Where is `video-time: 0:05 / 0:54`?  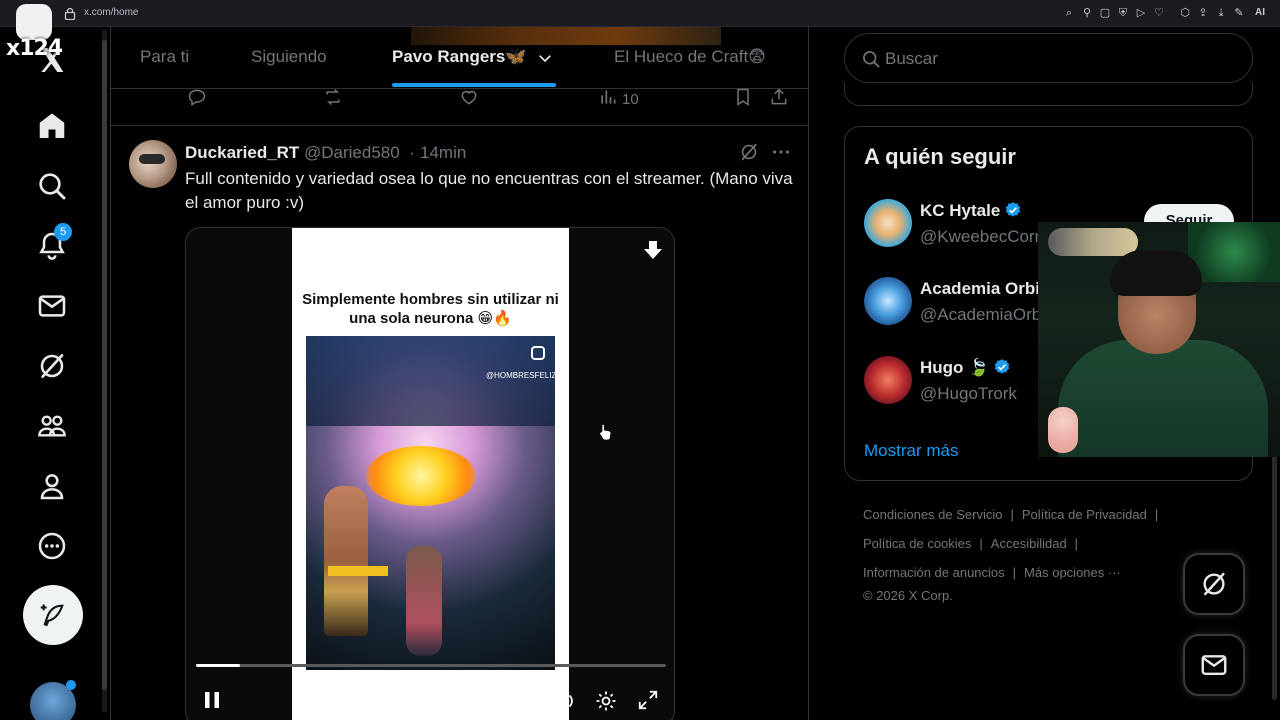 video-time: 0:05 / 0:54 is located at coordinates (486, 700).